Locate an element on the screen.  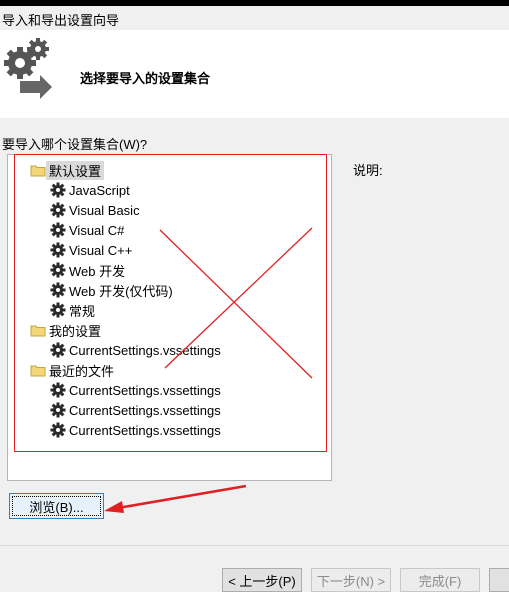
tree-item: Web 开发 is located at coordinates (89, 270).